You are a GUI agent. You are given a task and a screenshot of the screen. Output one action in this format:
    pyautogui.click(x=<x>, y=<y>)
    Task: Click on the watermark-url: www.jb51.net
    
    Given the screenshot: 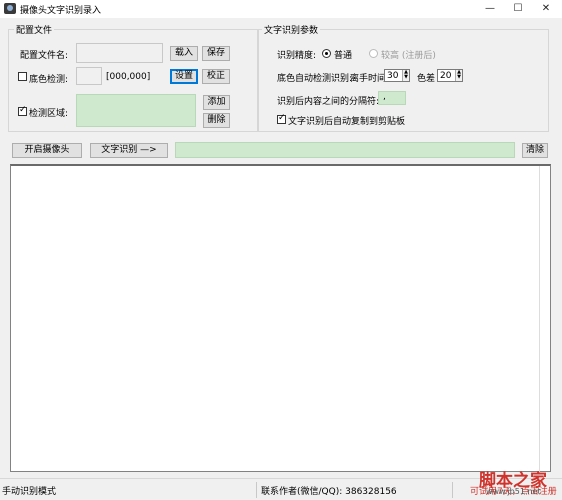 What is the action you would take?
    pyautogui.click(x=513, y=491)
    